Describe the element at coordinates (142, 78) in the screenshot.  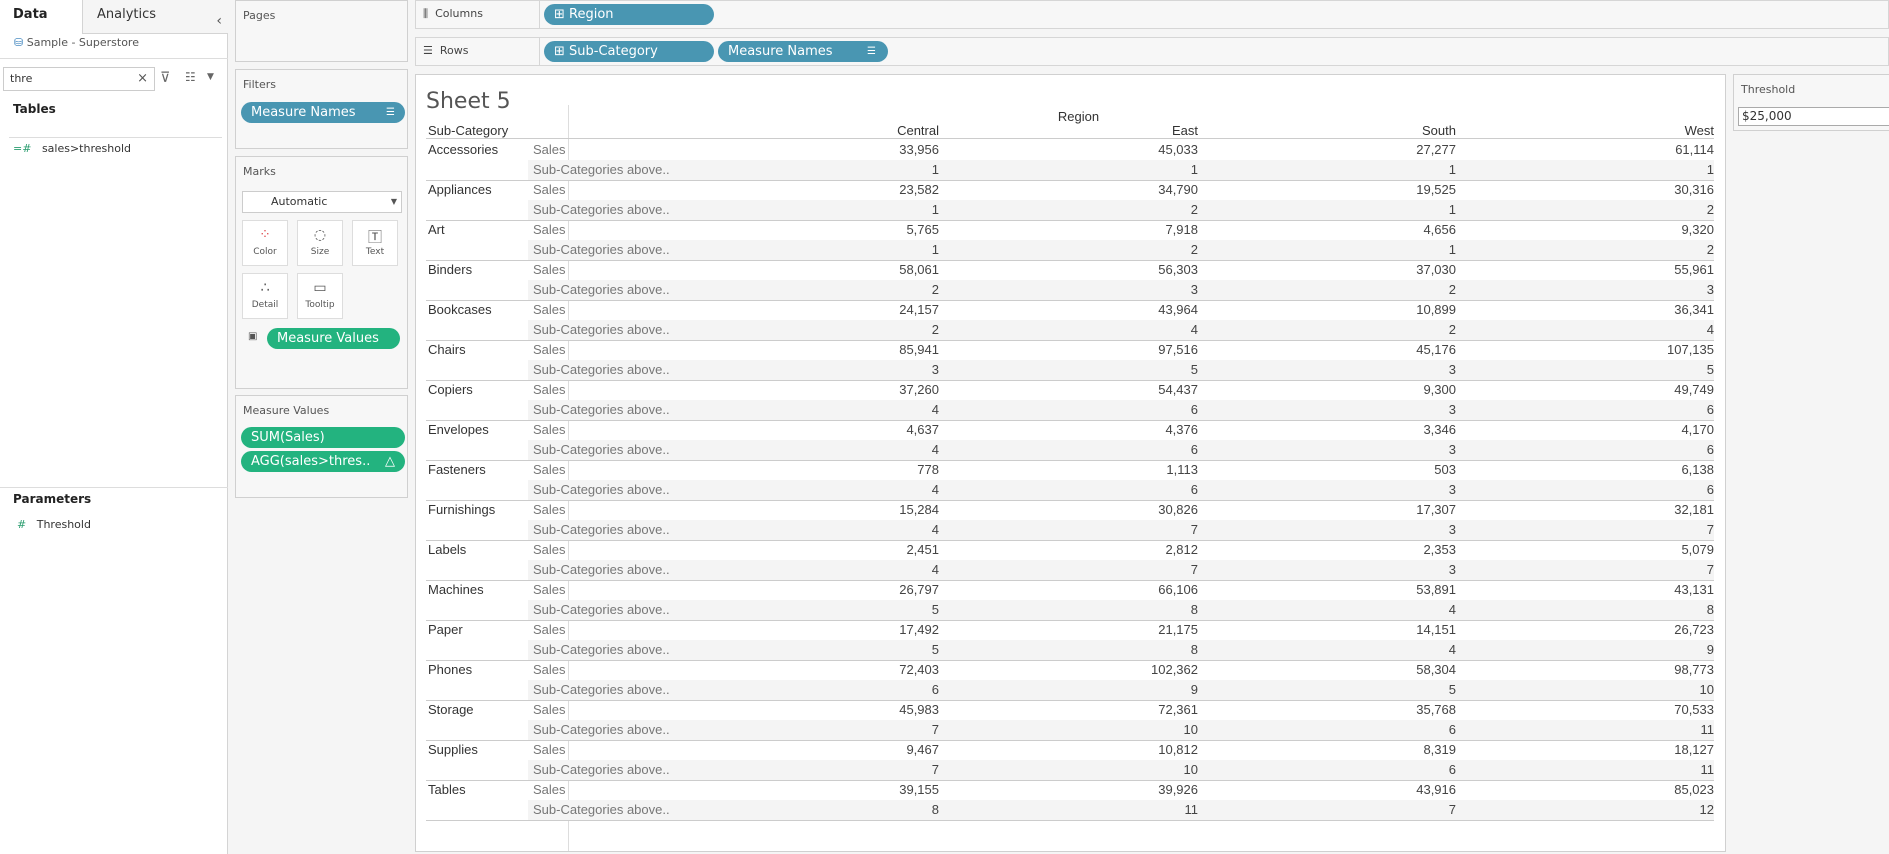
I see `clear-icon: ×` at that location.